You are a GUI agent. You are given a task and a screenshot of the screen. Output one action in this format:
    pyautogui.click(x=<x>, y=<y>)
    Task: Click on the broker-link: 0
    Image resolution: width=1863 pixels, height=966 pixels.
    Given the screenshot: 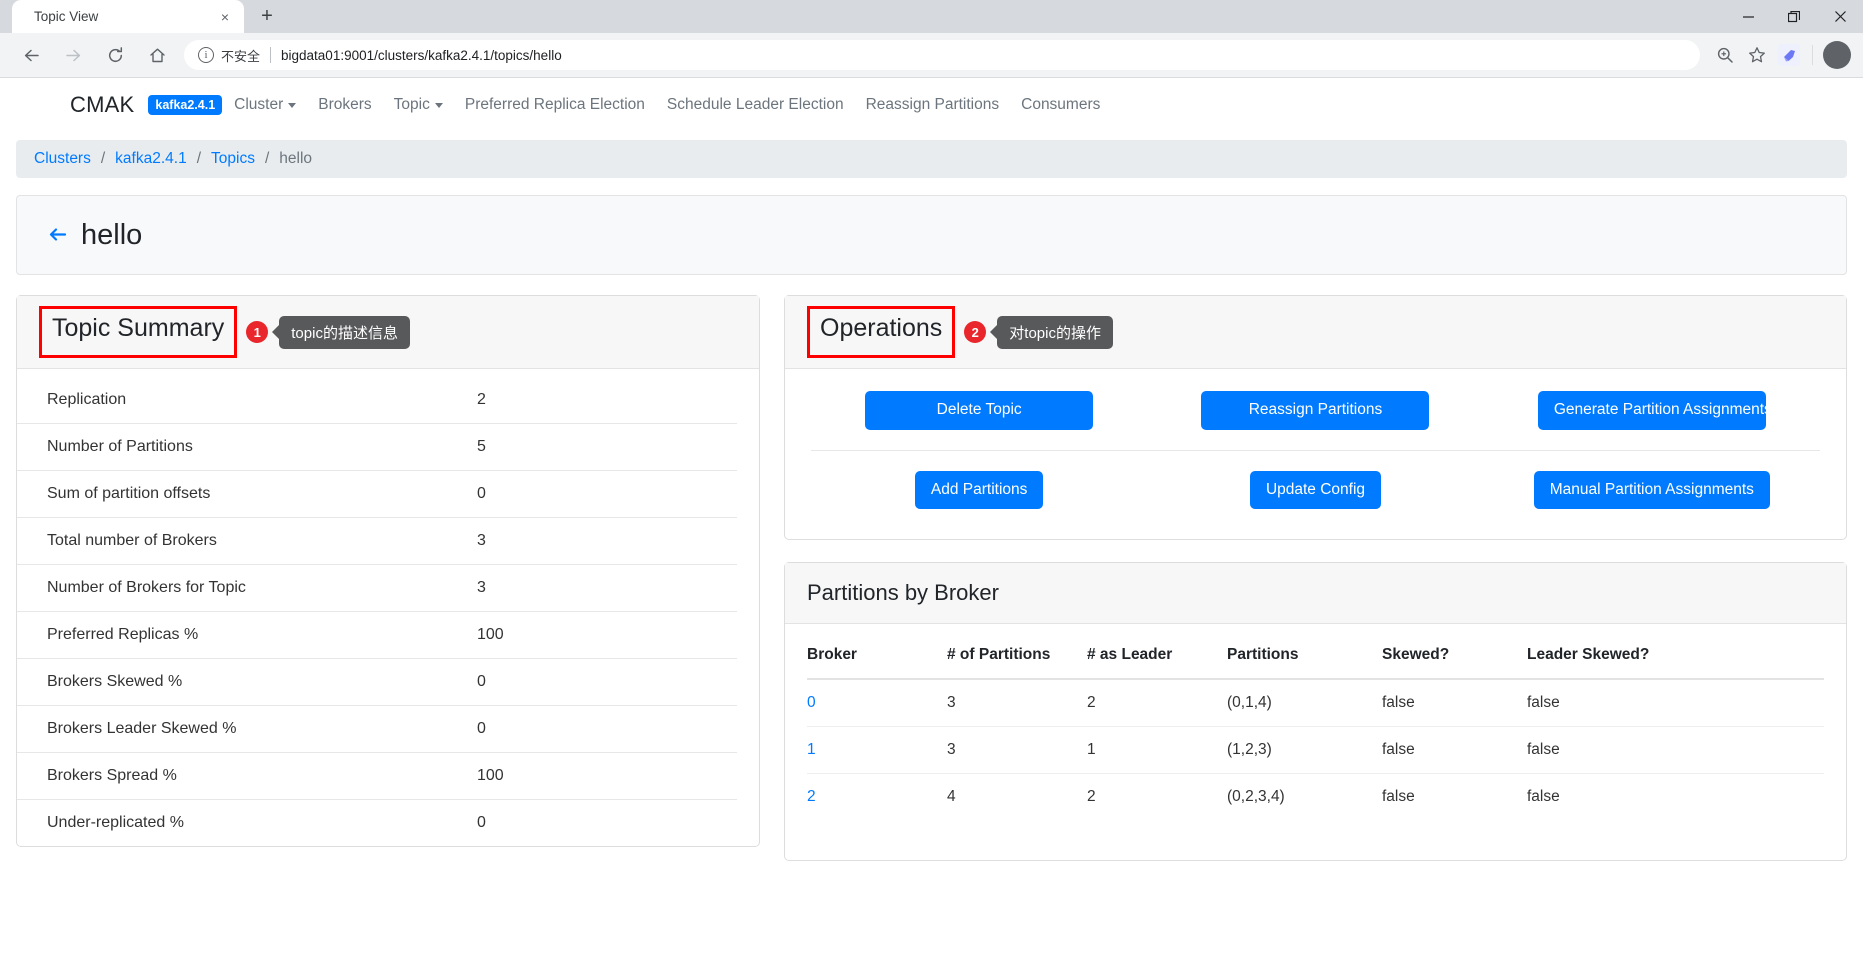 What is the action you would take?
    pyautogui.click(x=811, y=702)
    